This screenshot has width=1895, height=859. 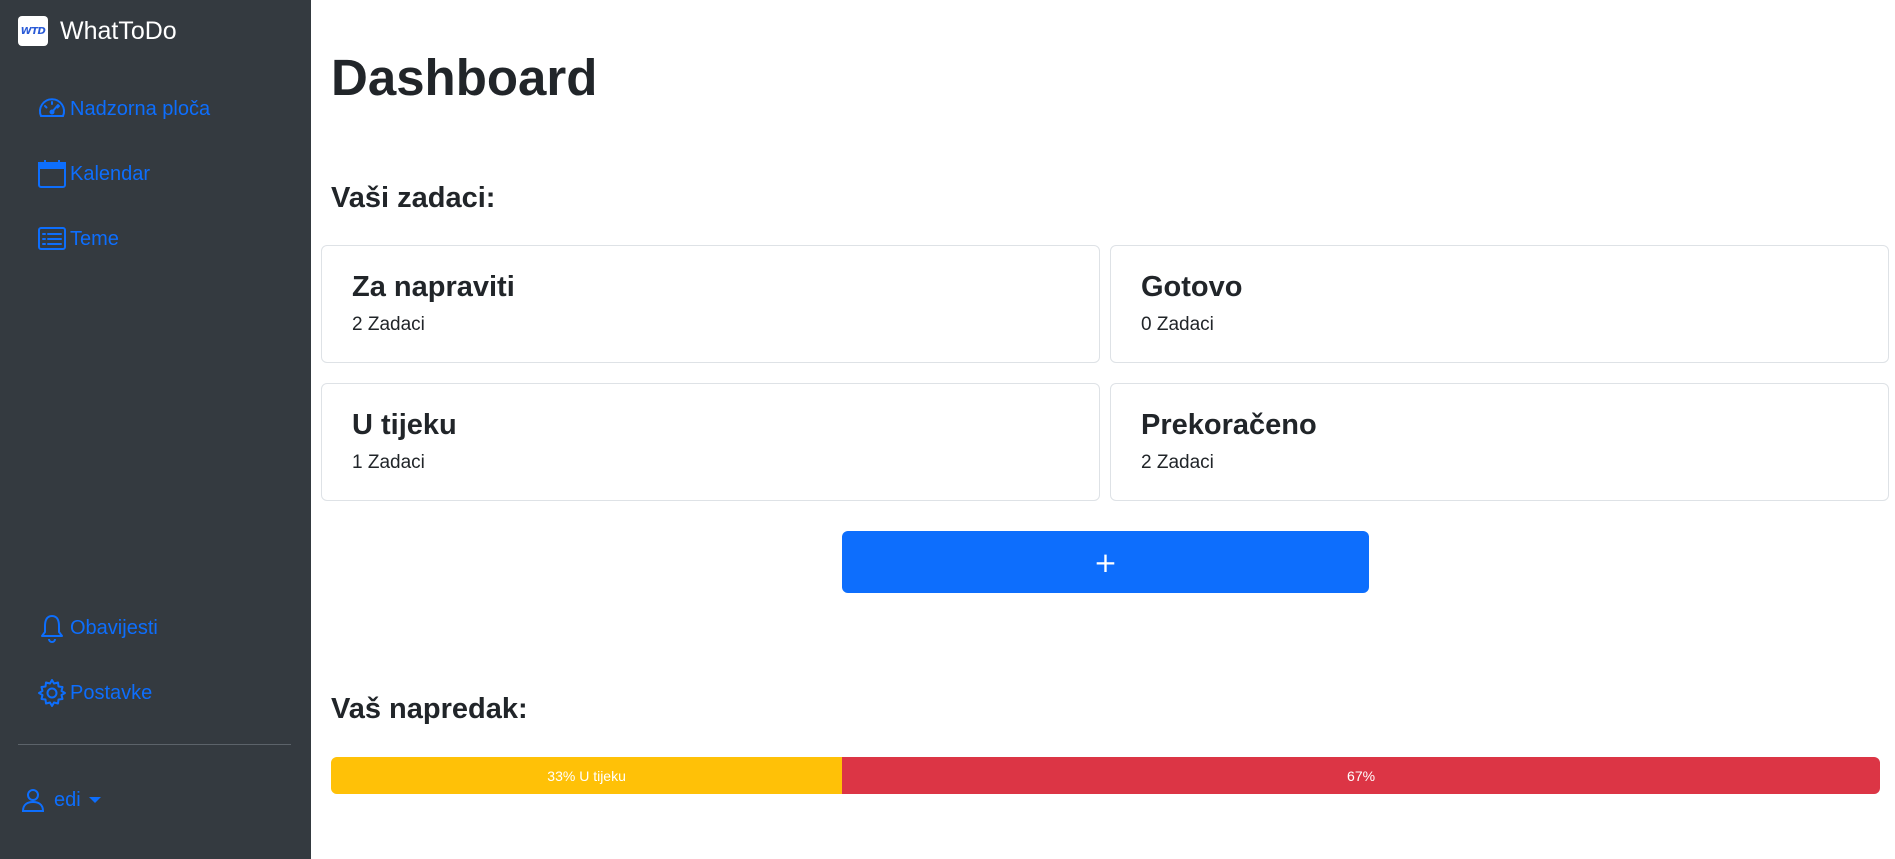 What do you see at coordinates (413, 198) in the screenshot?
I see `tasks-heading: Vaši zadaci:` at bounding box center [413, 198].